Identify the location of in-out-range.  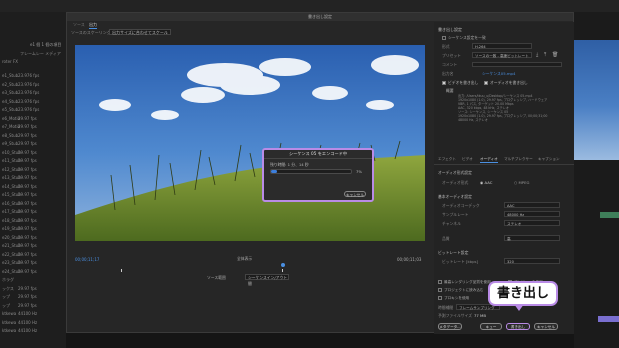
(202, 270).